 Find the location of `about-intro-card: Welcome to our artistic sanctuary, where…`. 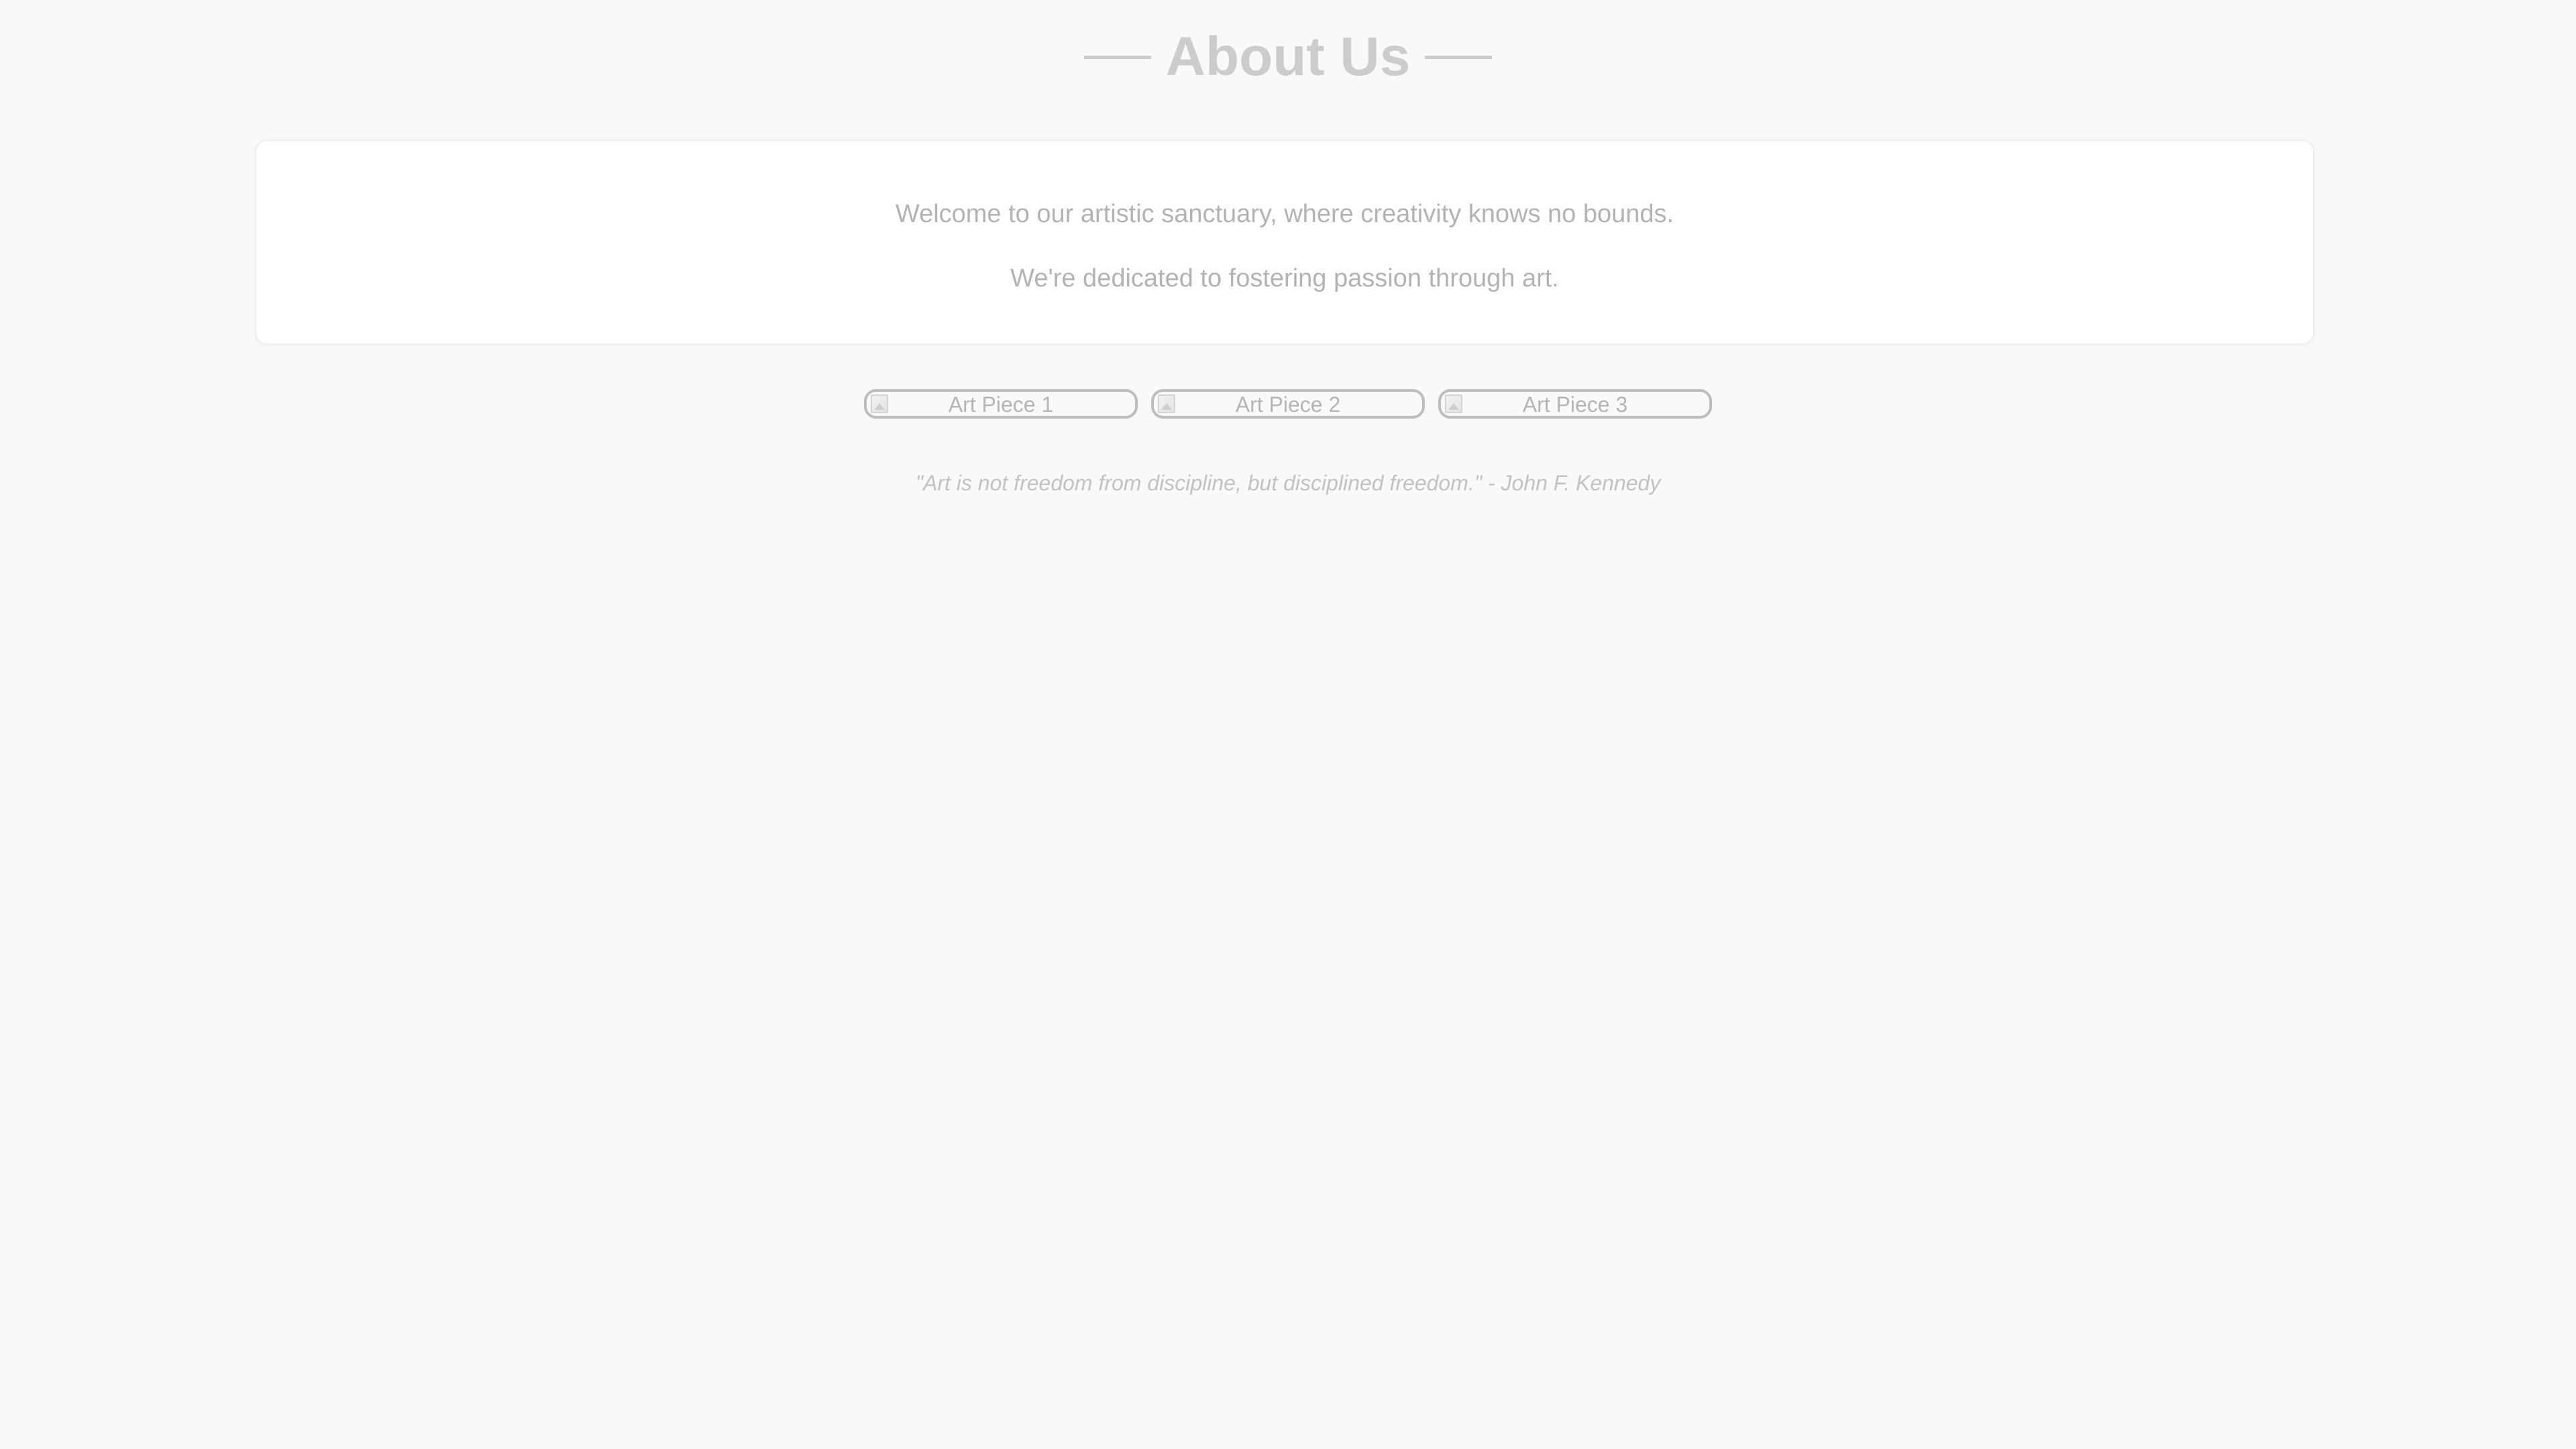

about-intro-card: Welcome to our artistic sanctuary, where… is located at coordinates (1284, 242).